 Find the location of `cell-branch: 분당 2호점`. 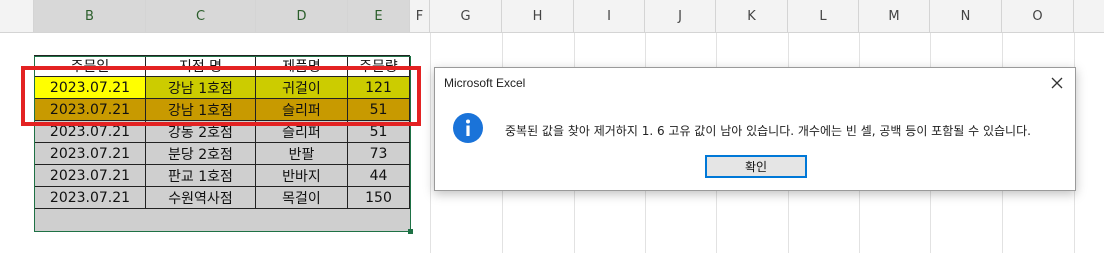

cell-branch: 분당 2호점 is located at coordinates (201, 154).